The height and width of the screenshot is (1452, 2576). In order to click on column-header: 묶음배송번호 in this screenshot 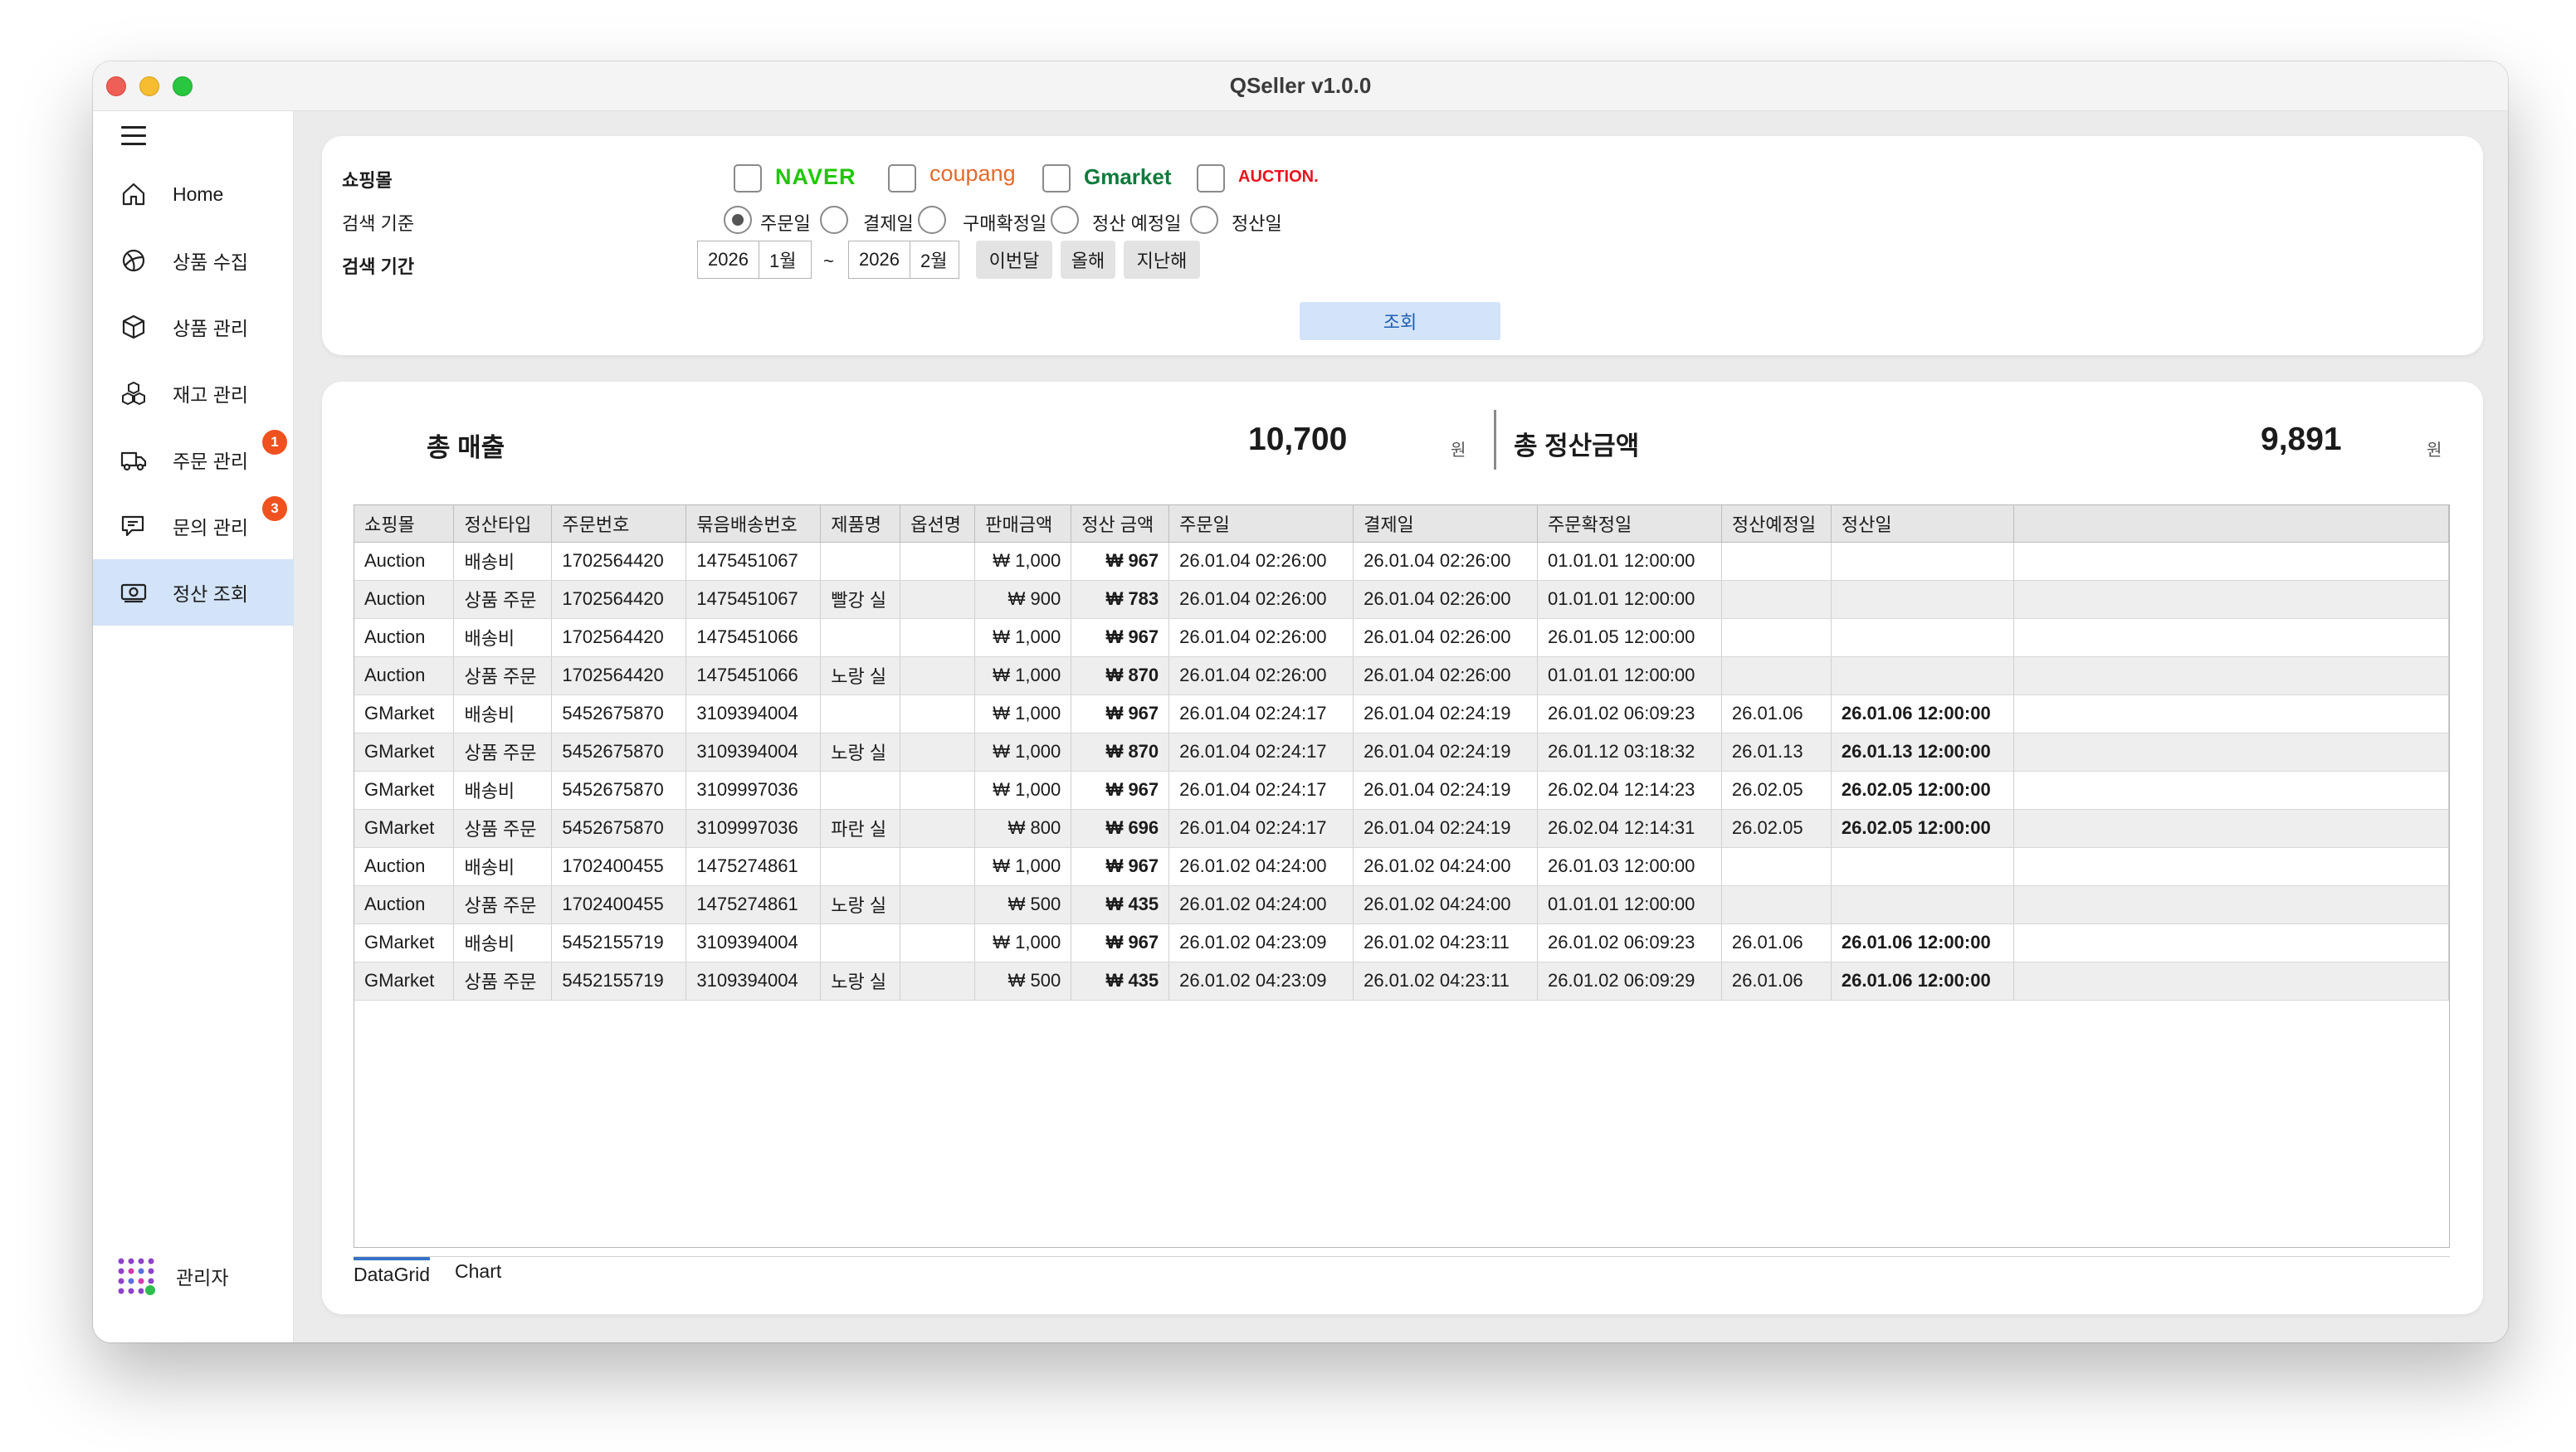, I will do `click(754, 524)`.